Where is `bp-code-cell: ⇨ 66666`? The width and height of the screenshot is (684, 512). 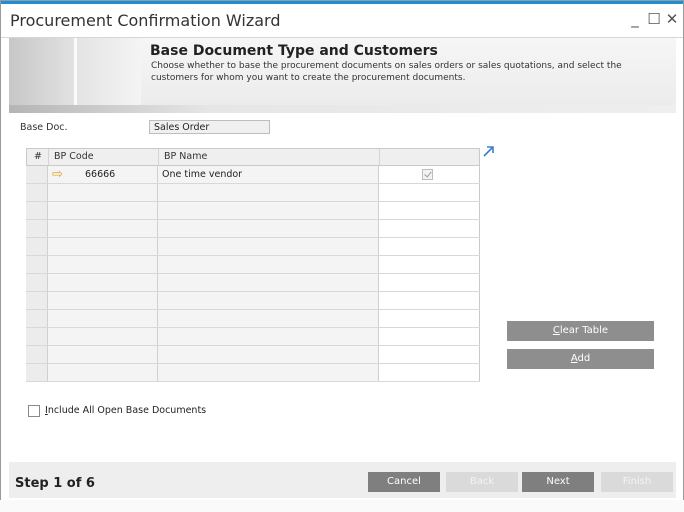 bp-code-cell: ⇨ 66666 is located at coordinates (102, 174).